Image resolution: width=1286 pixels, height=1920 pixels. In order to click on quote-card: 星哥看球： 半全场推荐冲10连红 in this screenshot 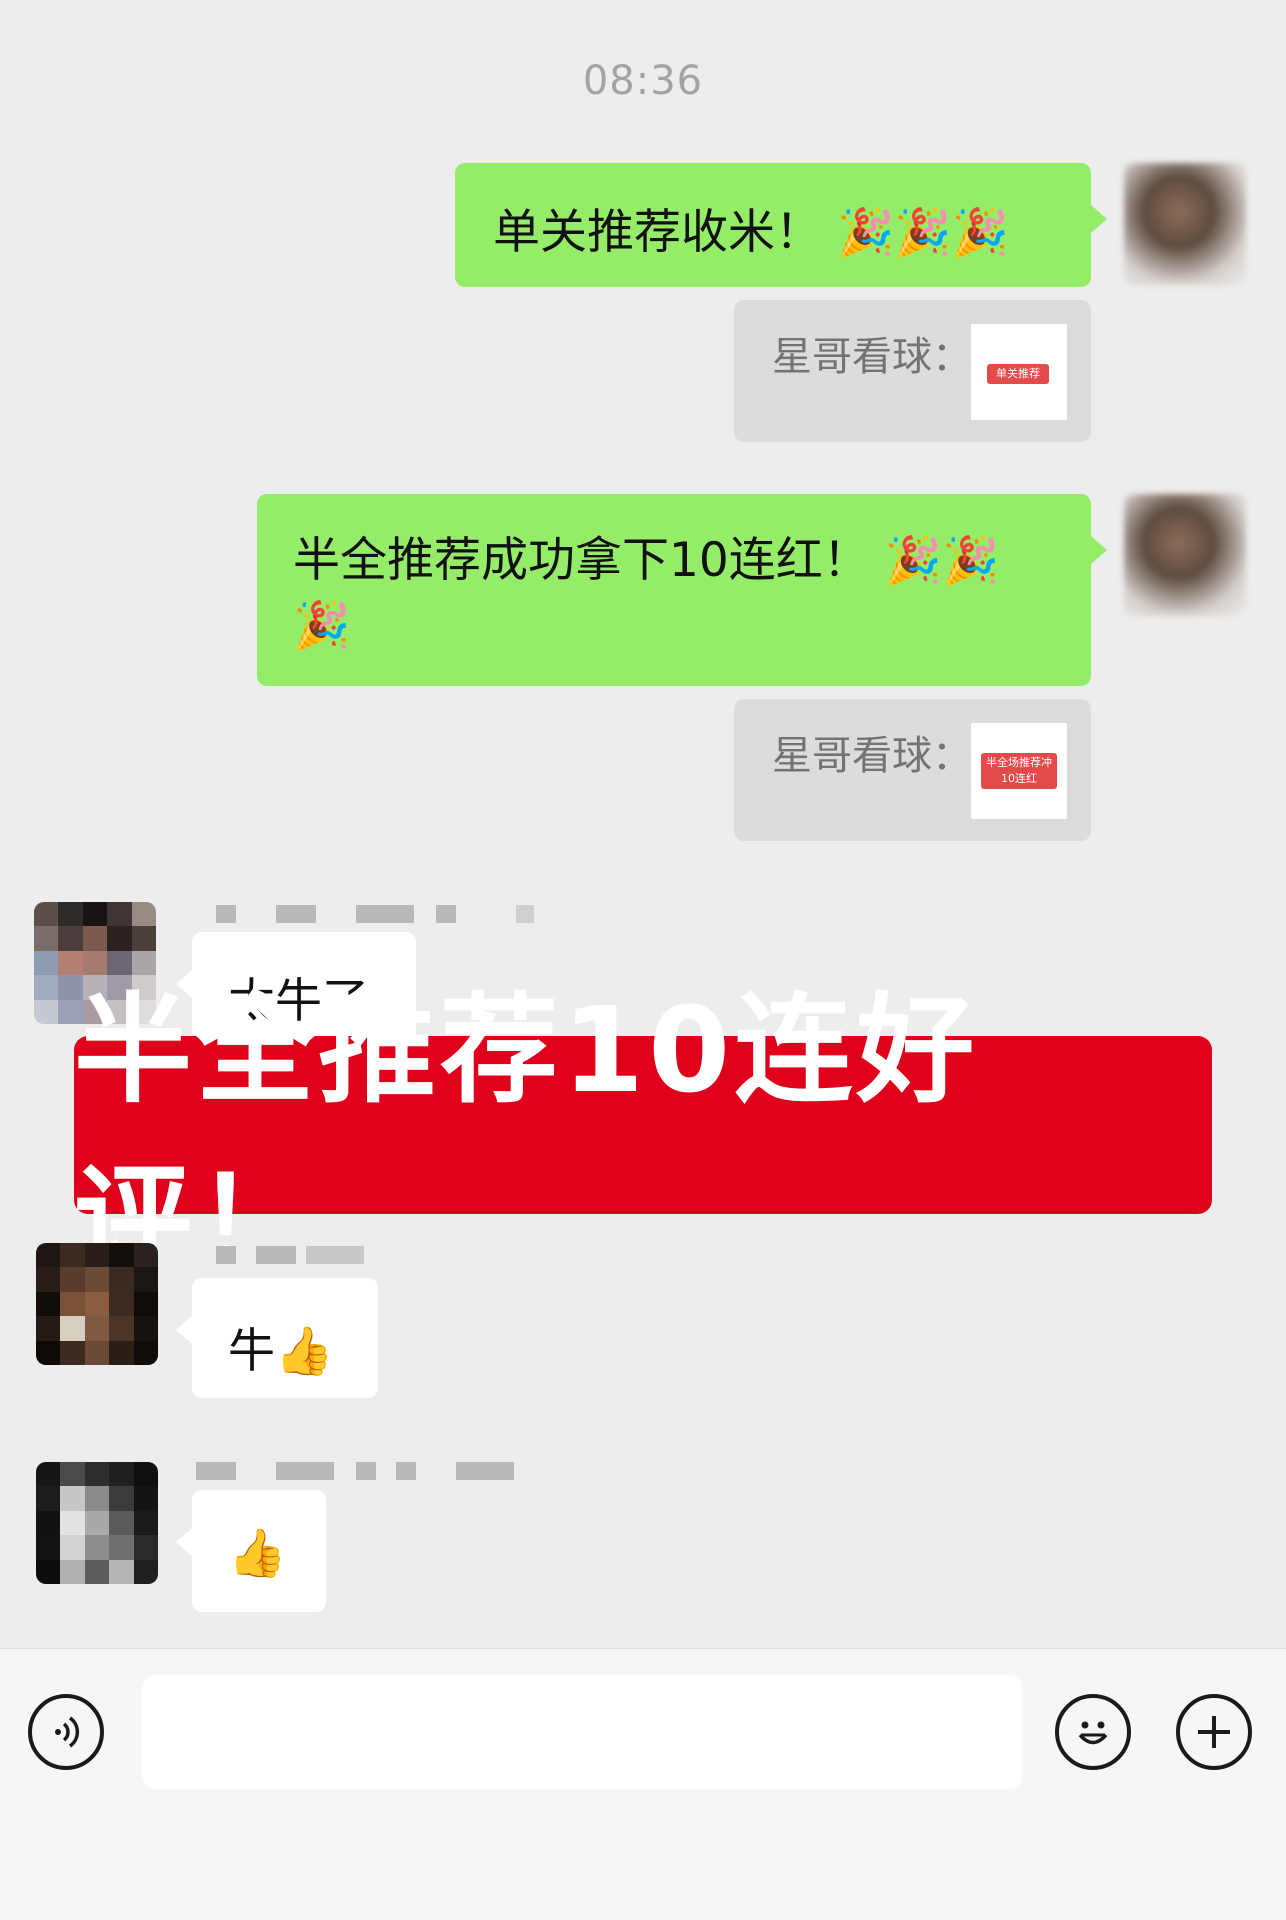, I will do `click(912, 770)`.